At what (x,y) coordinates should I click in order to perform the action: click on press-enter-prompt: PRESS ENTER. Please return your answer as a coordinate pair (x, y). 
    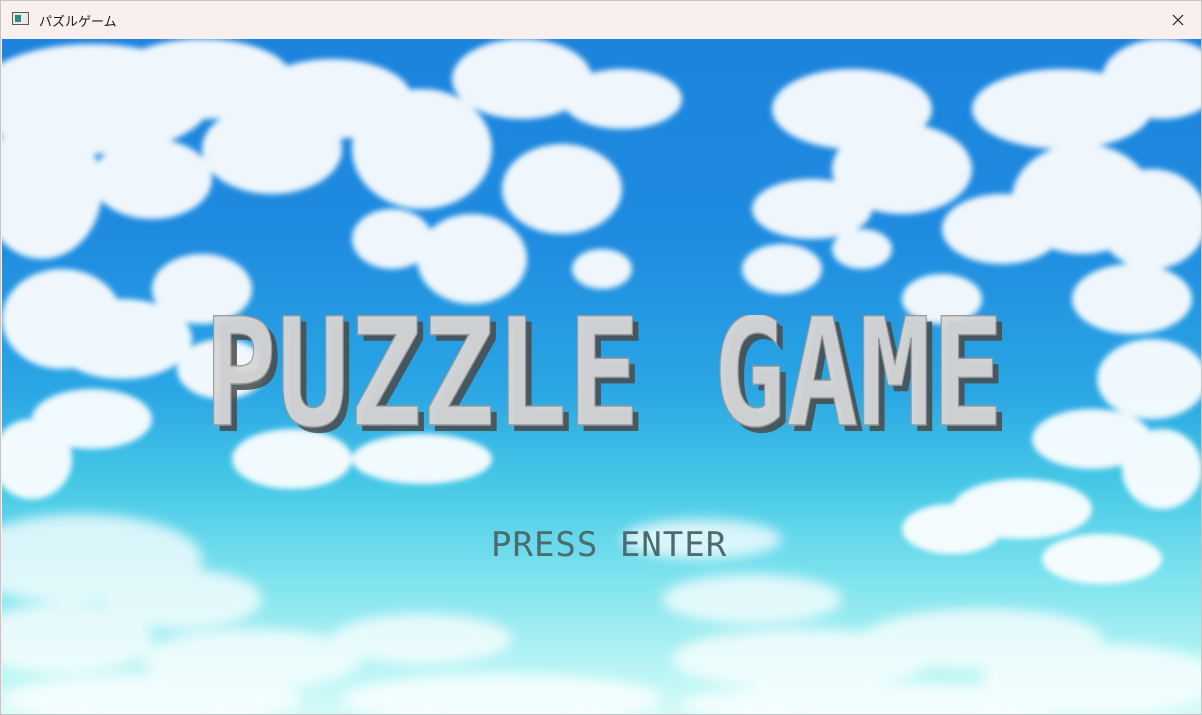
    Looking at the image, I should click on (609, 545).